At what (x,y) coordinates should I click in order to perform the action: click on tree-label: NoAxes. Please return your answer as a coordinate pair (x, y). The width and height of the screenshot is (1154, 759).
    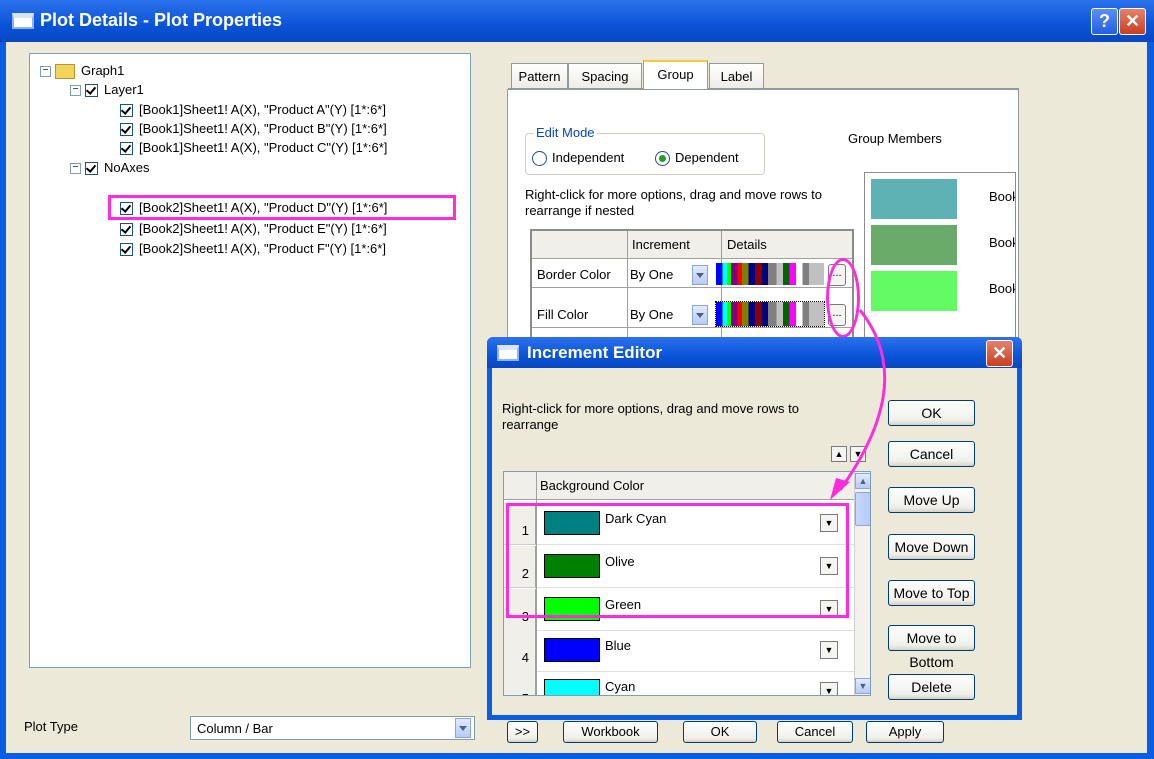
    Looking at the image, I should click on (127, 167).